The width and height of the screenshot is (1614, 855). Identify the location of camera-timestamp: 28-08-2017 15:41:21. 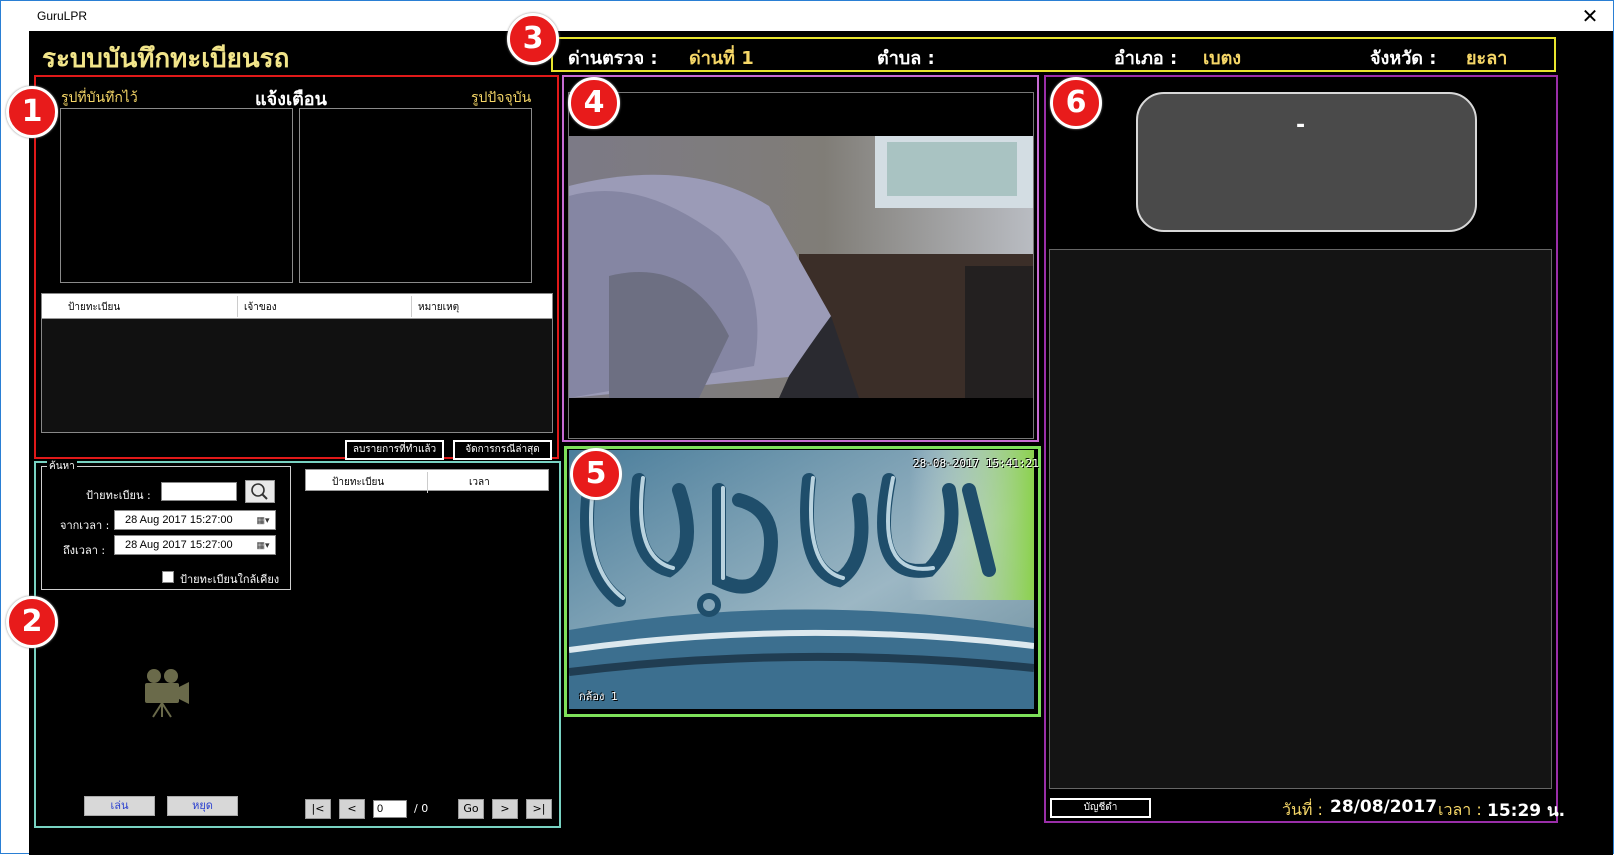
(976, 463).